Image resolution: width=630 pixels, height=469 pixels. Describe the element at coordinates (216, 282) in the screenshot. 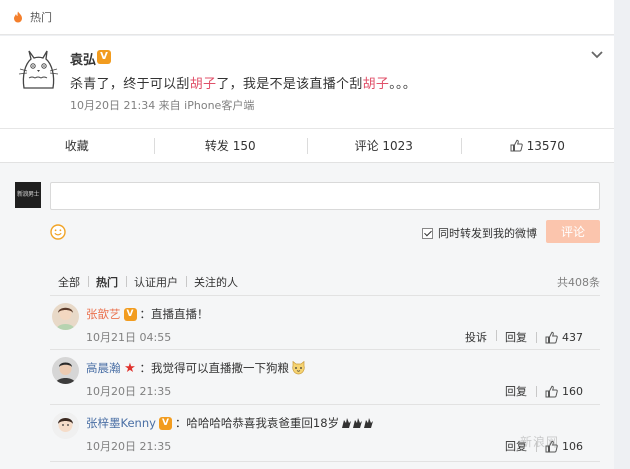

I see `filter-following: 关注的人` at that location.